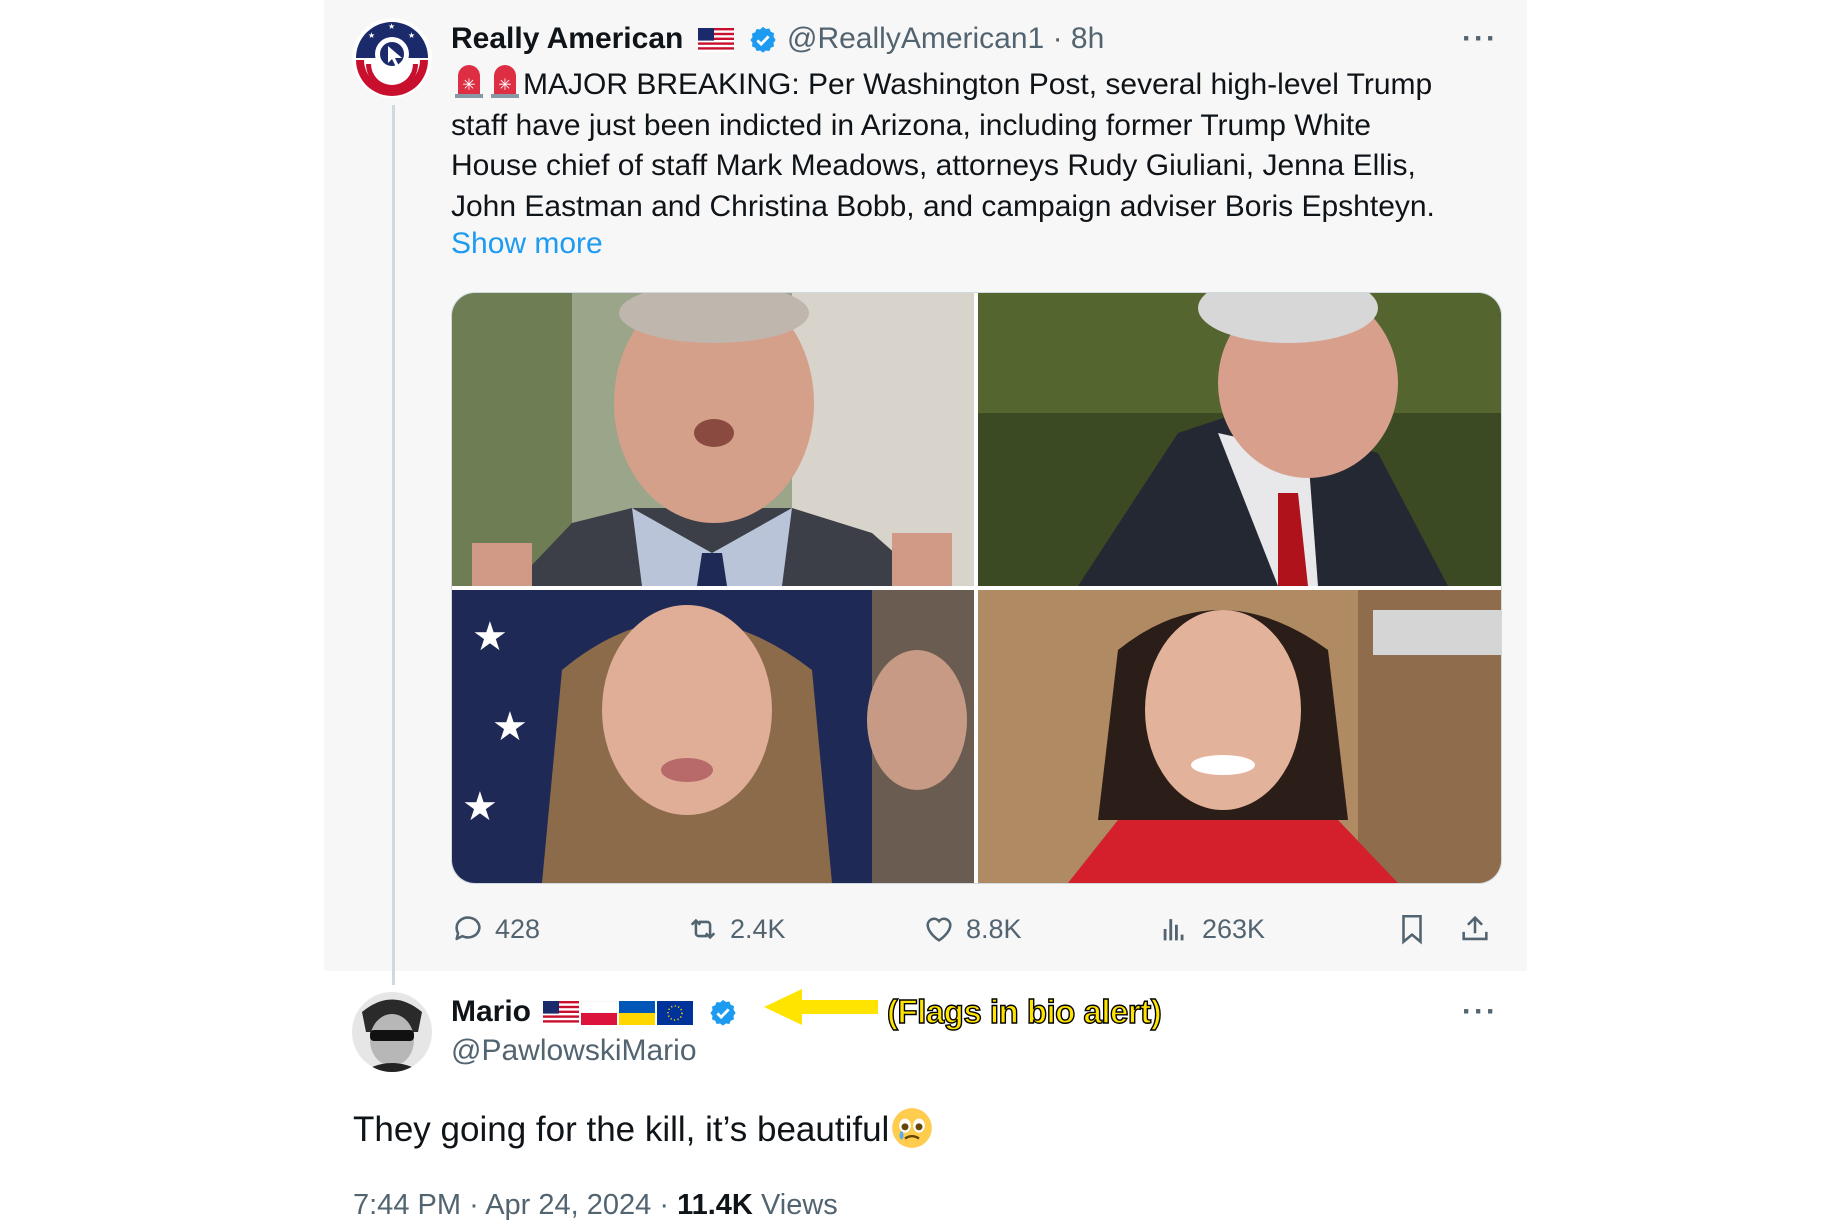  I want to click on reply-more-options-button: ···, so click(1480, 1012).